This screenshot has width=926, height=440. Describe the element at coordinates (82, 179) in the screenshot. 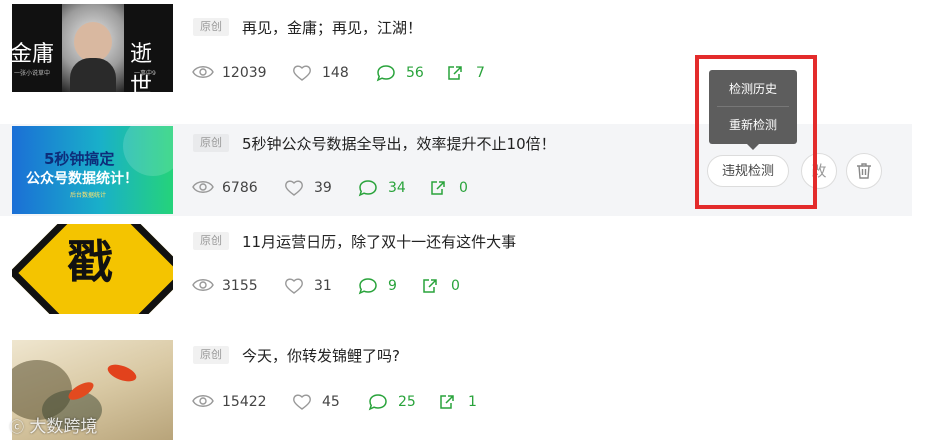

I see `thumbnail-text: 公众号数据统计！` at that location.